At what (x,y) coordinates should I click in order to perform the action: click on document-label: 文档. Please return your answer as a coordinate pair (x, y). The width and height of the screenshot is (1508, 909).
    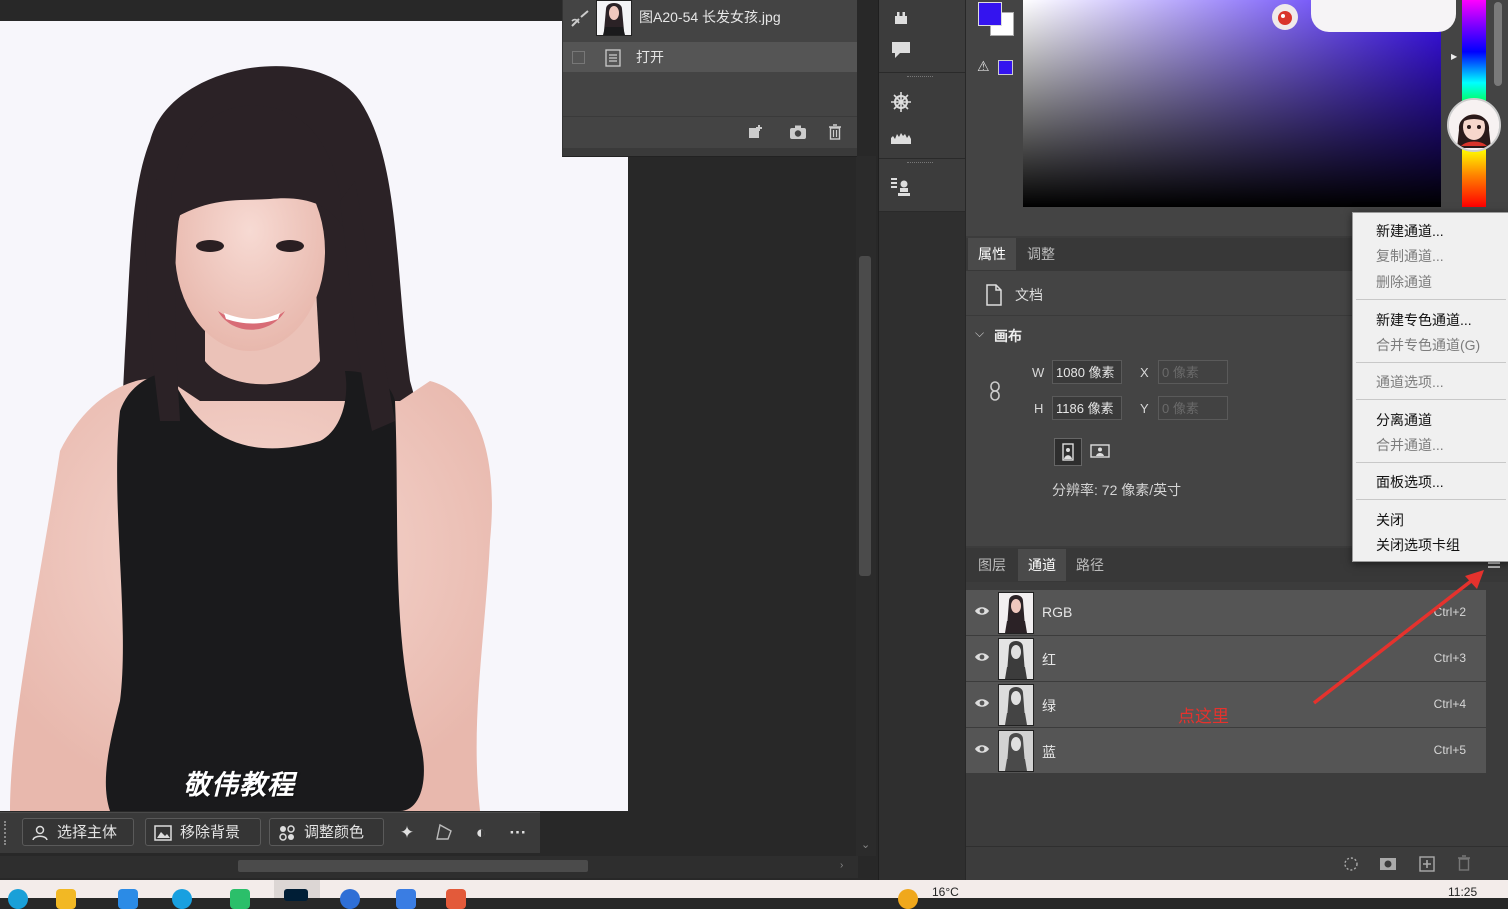
    Looking at the image, I should click on (1029, 295).